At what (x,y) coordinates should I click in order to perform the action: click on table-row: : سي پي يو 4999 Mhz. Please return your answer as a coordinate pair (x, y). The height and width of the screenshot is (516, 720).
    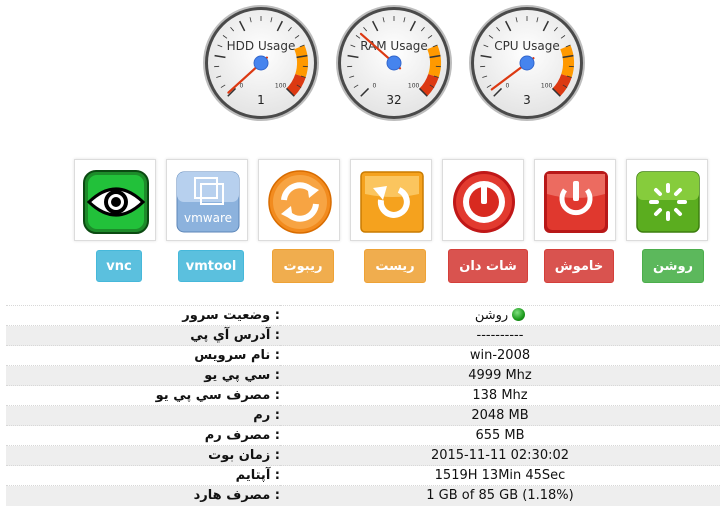
    Looking at the image, I should click on (363, 375).